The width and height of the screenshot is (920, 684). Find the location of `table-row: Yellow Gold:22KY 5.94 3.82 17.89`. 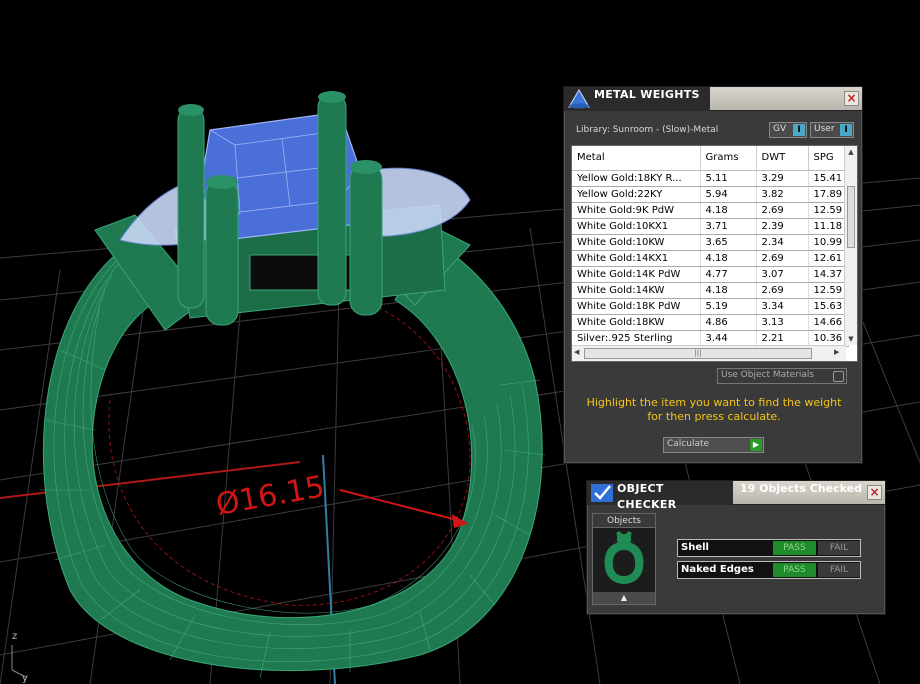

table-row: Yellow Gold:22KY 5.94 3.82 17.89 is located at coordinates (710, 194).